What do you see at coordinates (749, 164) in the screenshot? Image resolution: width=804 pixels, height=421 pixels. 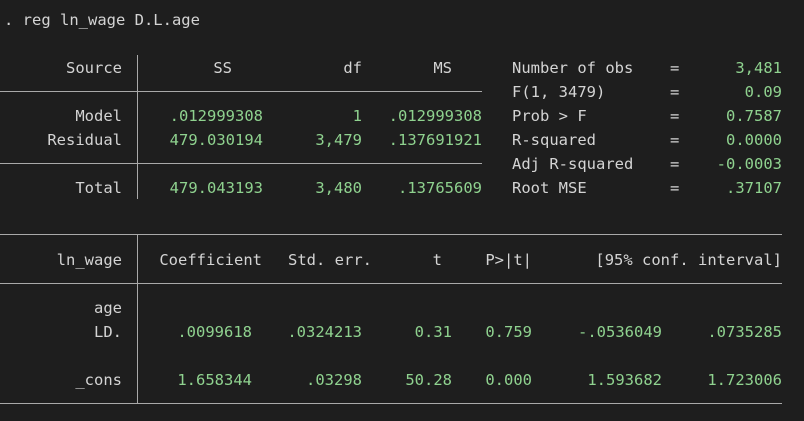 I see `stat-value: -0.0003` at bounding box center [749, 164].